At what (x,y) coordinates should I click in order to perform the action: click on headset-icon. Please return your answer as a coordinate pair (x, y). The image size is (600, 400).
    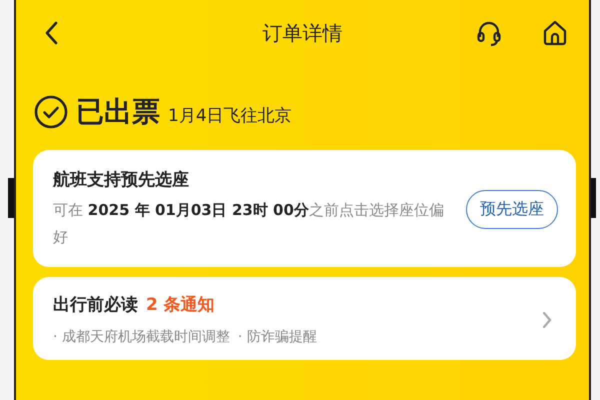
    Looking at the image, I should click on (489, 33).